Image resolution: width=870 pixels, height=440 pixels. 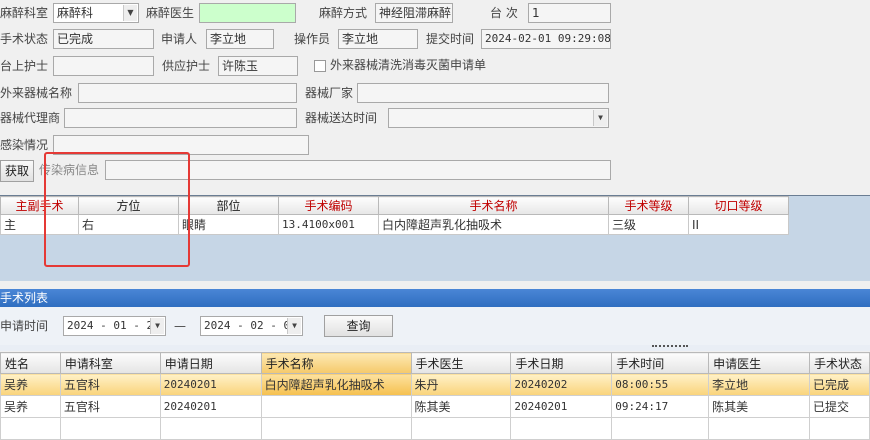 I want to click on col-surgery-date: 手术日期, so click(x=561, y=363).